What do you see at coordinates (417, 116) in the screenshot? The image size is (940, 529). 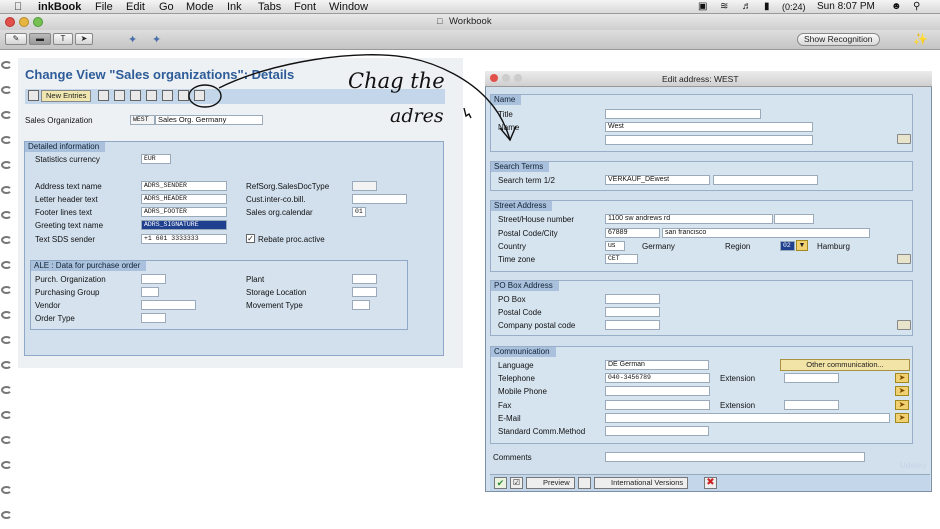 I see `ink-handwriting-line2: adres` at bounding box center [417, 116].